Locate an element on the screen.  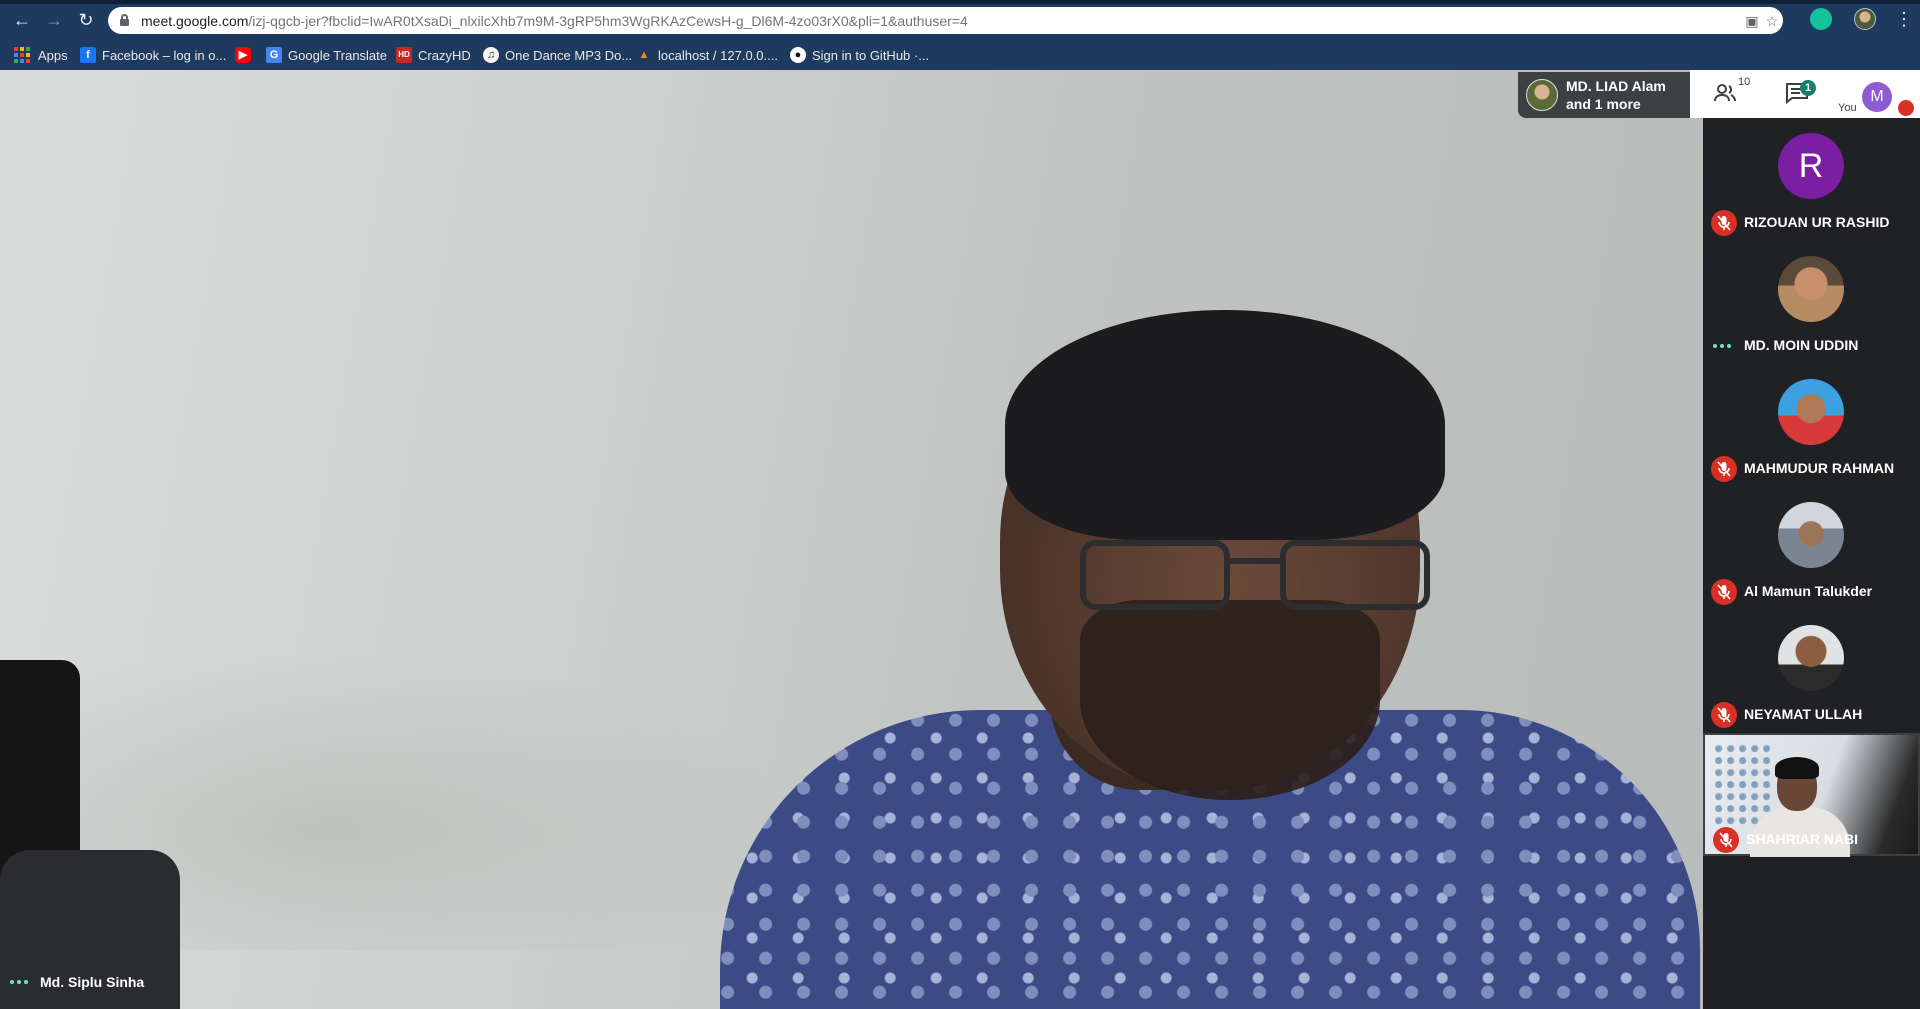
lock-icon is located at coordinates (124, 20).